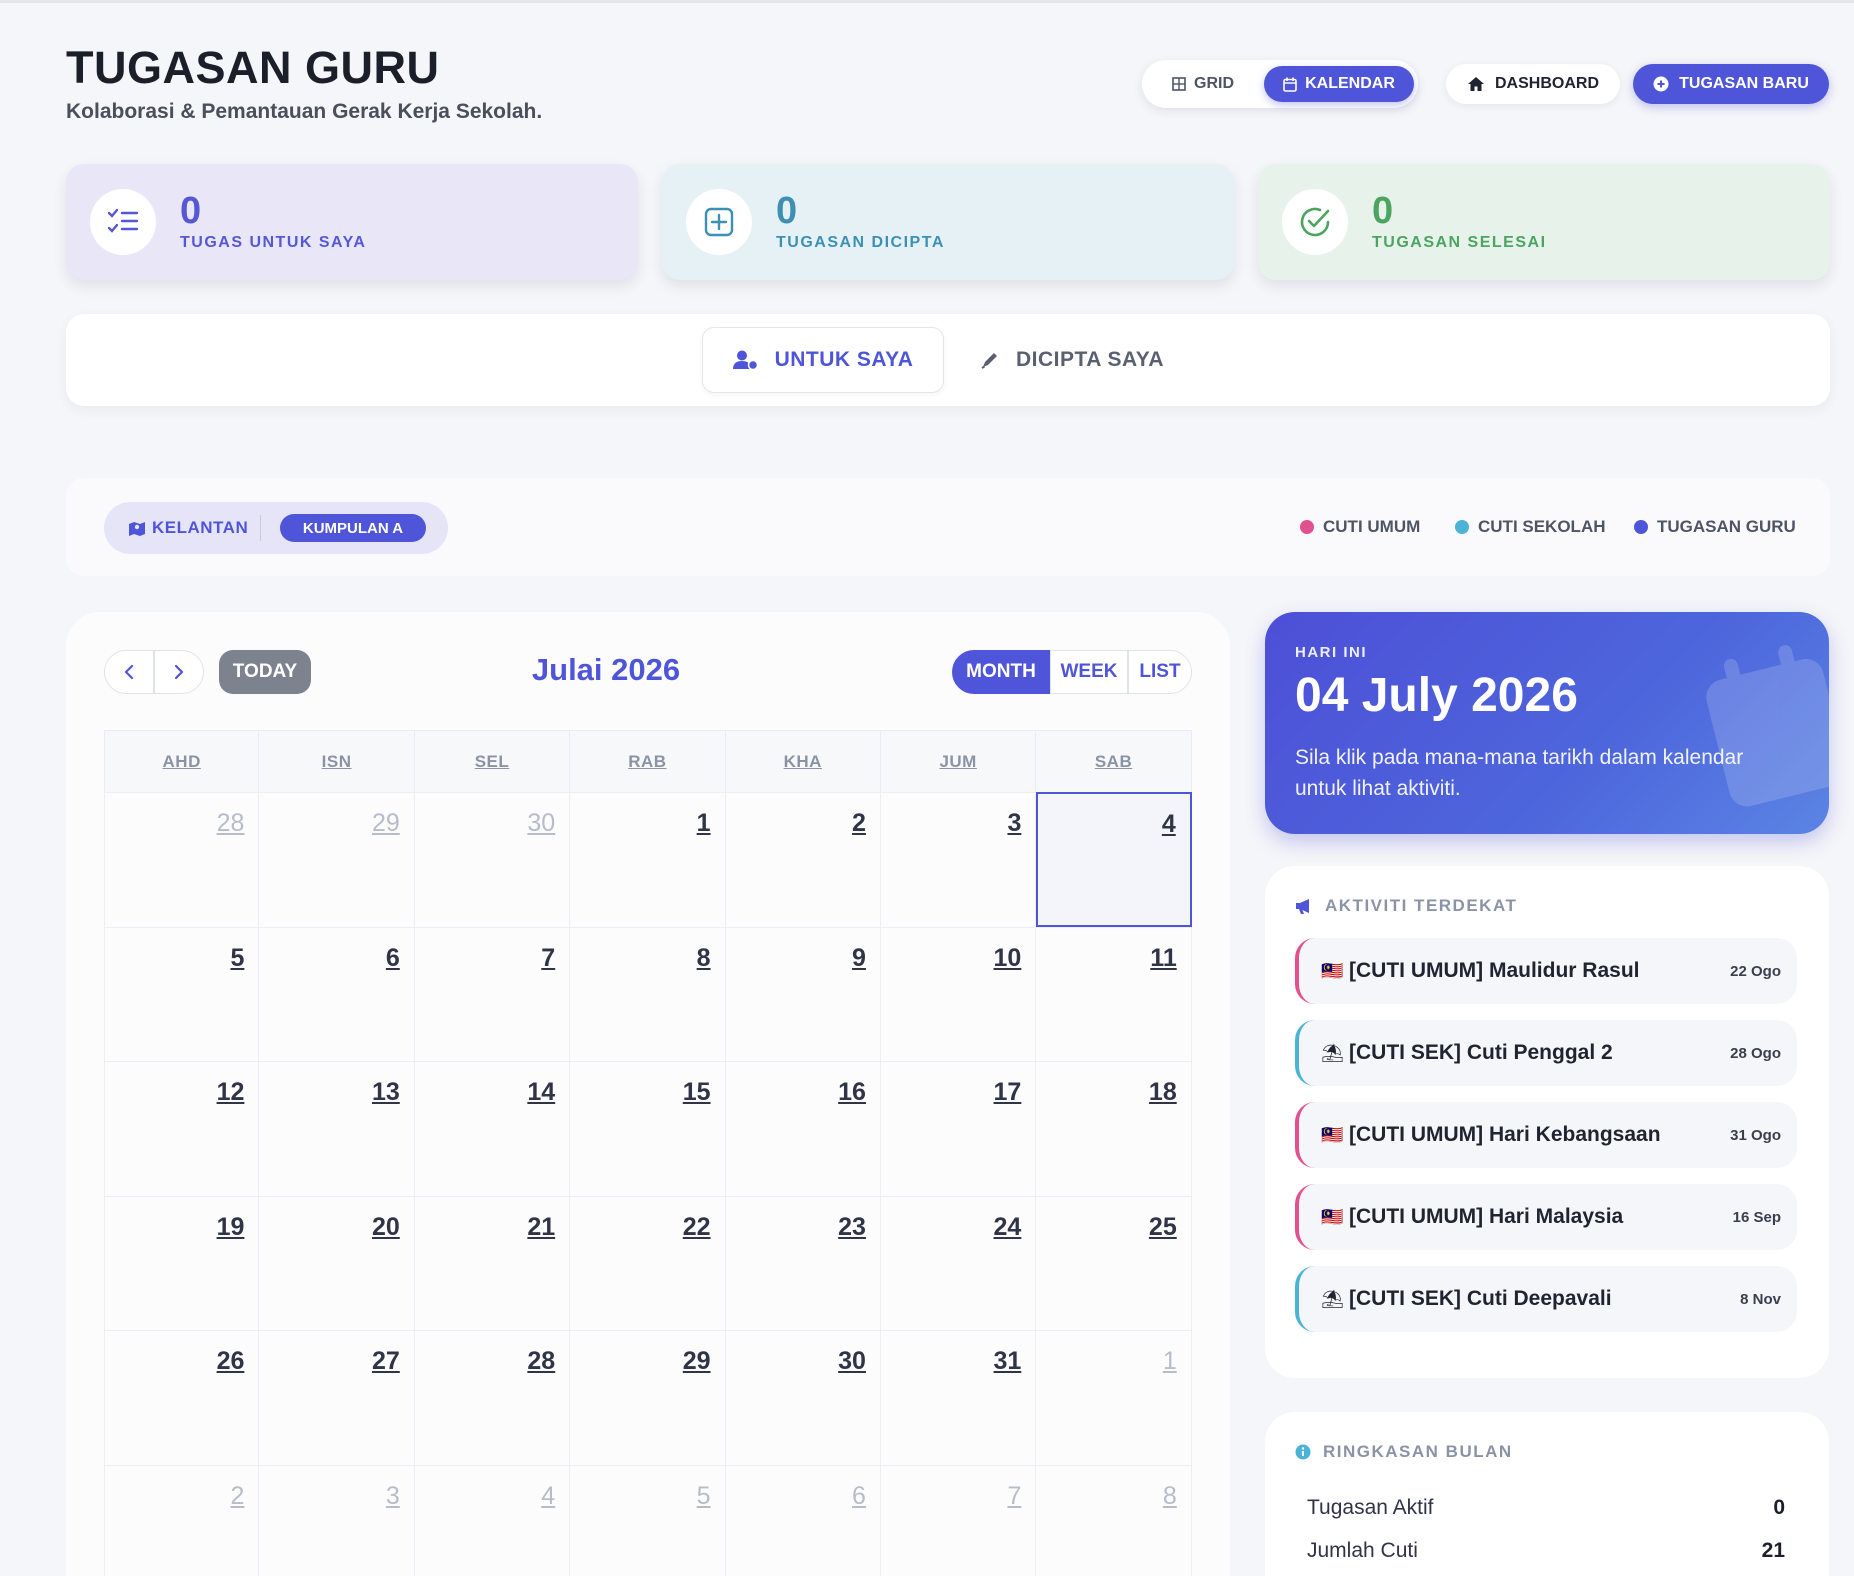 The image size is (1854, 1576). Describe the element at coordinates (1089, 672) in the screenshot. I see `week-view-button: WEEK` at that location.